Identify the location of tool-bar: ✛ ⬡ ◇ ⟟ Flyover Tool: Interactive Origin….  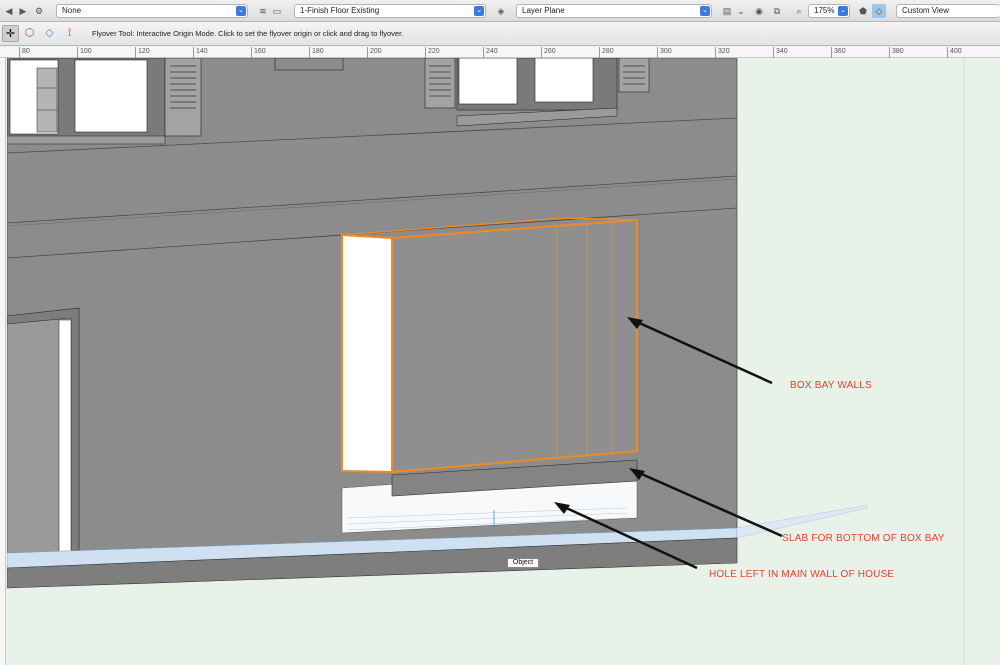
(500, 34).